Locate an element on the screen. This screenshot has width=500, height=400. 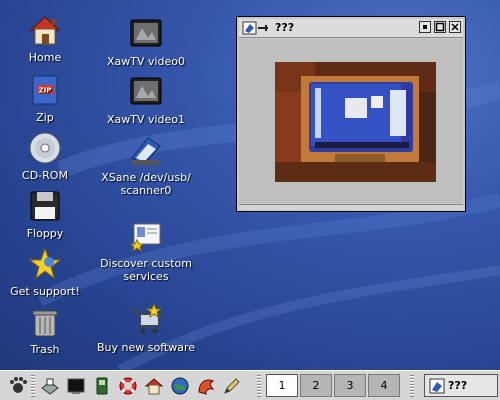
desktop-icon-xsane-scanner: XSane /dev/usb/ scanner0 is located at coordinates (146, 164).